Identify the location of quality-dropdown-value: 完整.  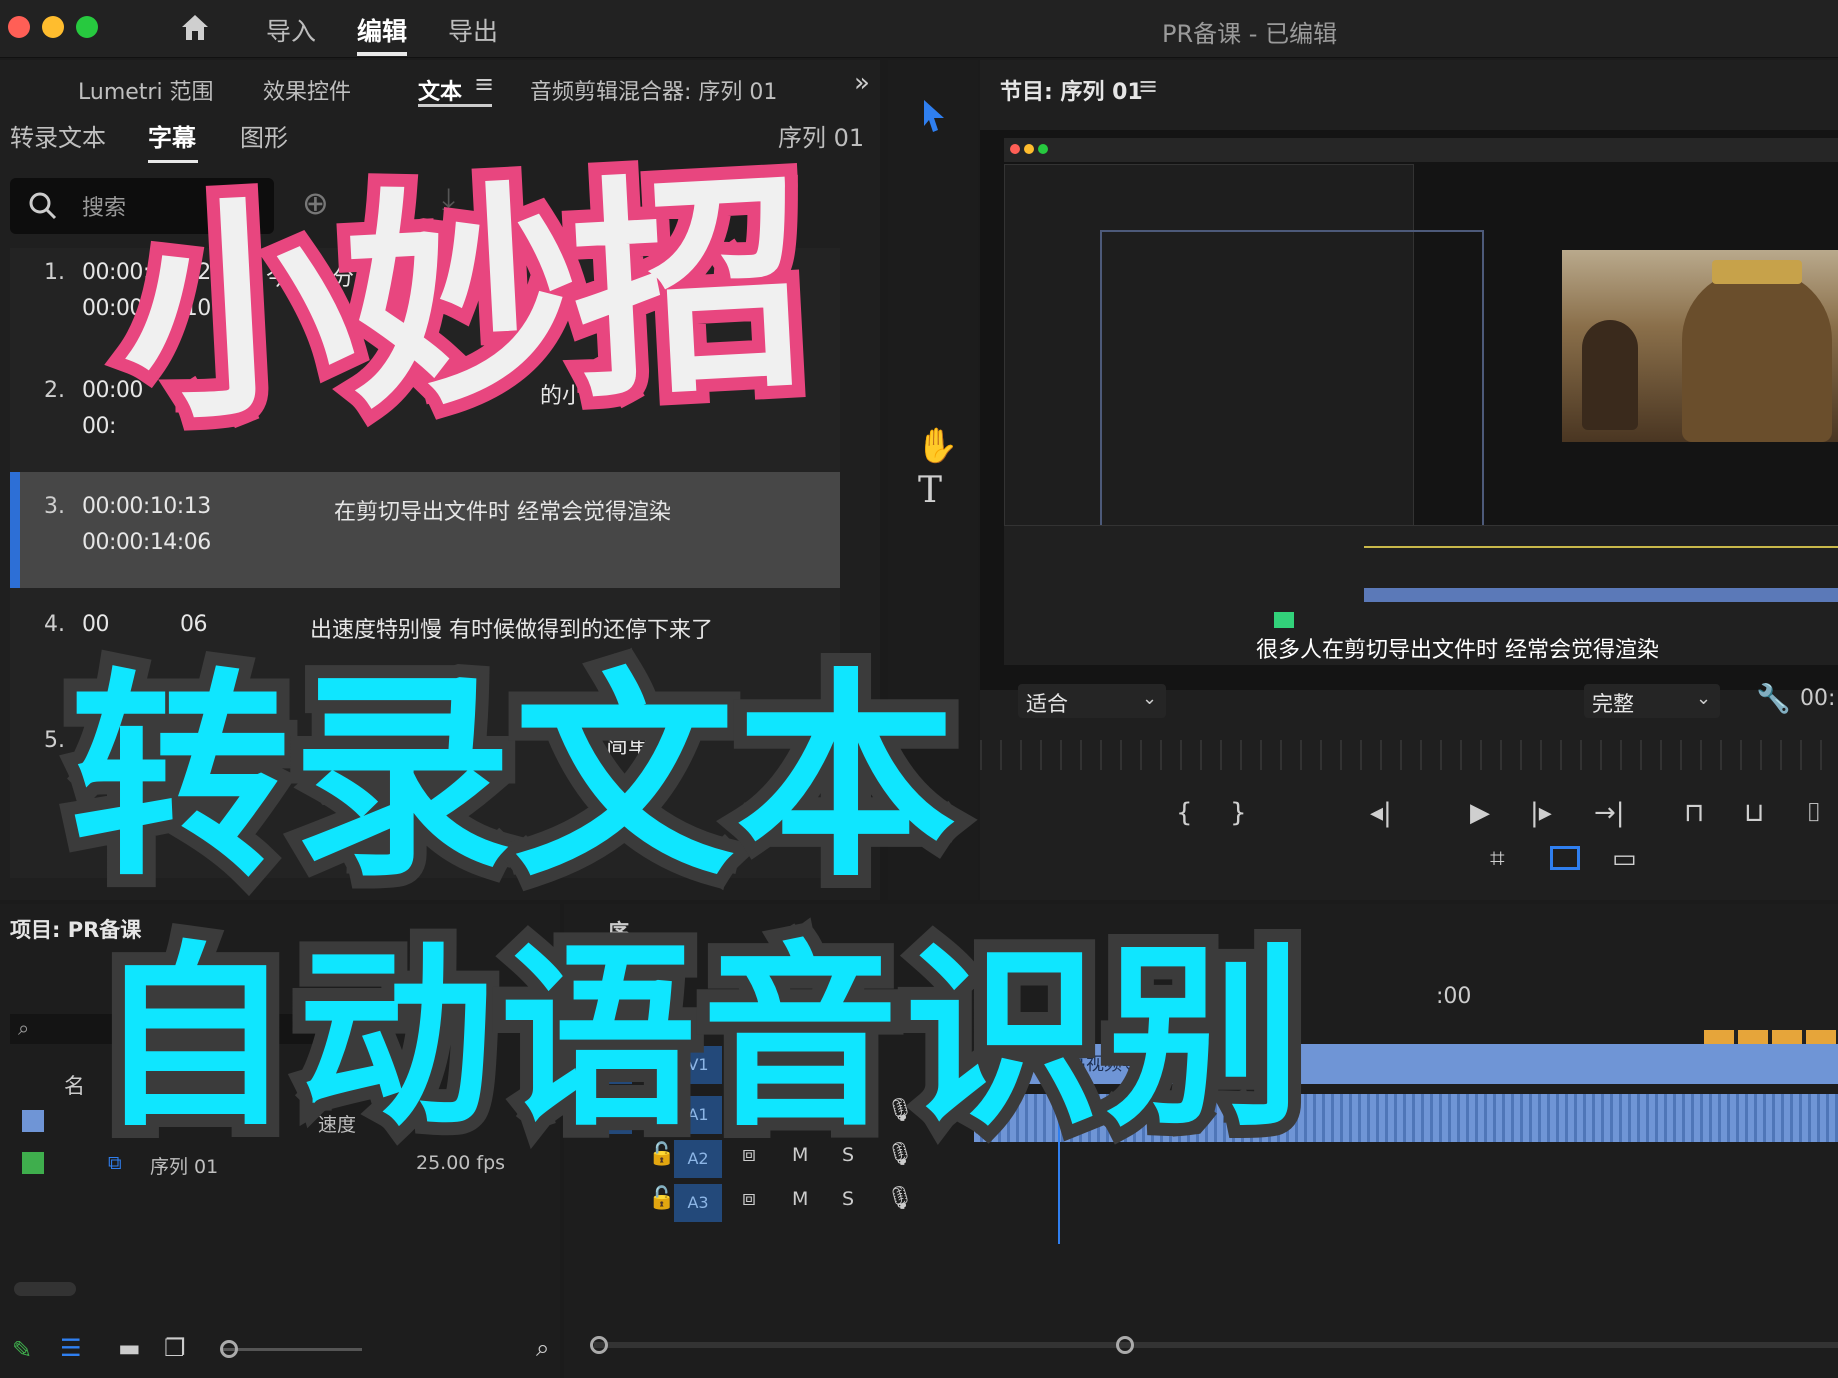
(1613, 704).